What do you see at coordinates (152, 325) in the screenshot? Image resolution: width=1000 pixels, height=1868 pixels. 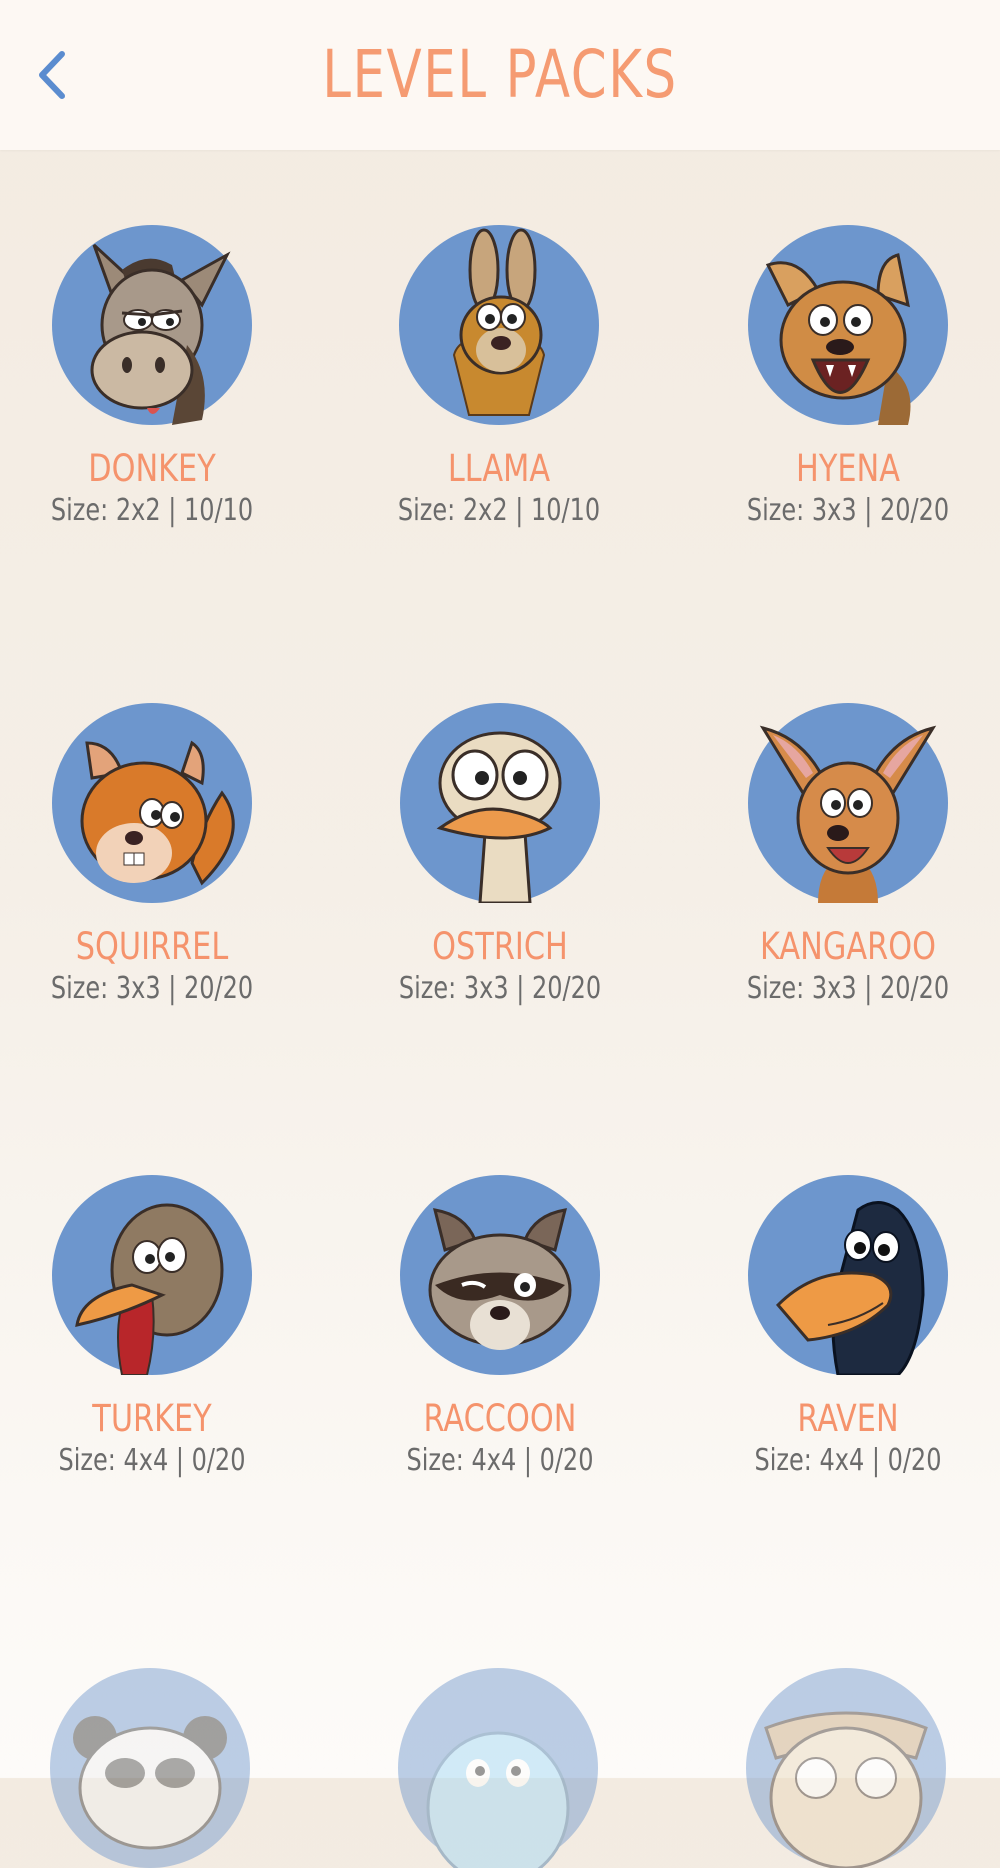 I see `donkey-avatar-icon` at bounding box center [152, 325].